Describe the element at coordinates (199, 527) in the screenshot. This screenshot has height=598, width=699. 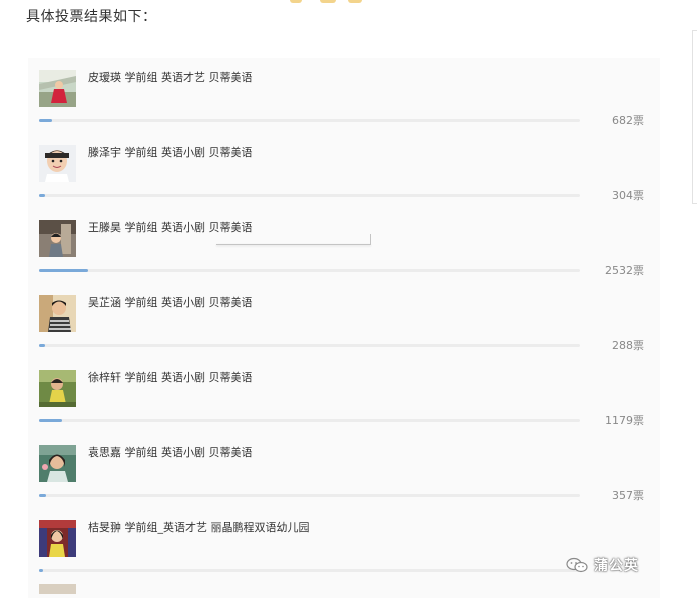
I see `candidate-name: 桔旻翀 学前组_英语才艺 丽晶鹏程双语幼儿园` at that location.